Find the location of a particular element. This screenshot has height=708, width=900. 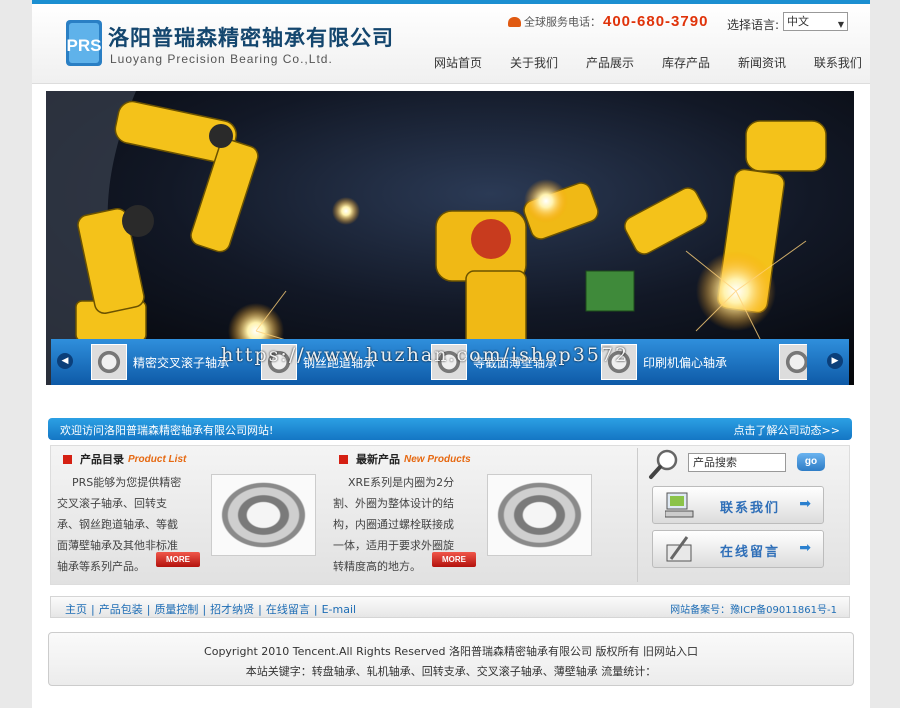

new-products-heading: 最新产品 New Products is located at coordinates (405, 459).